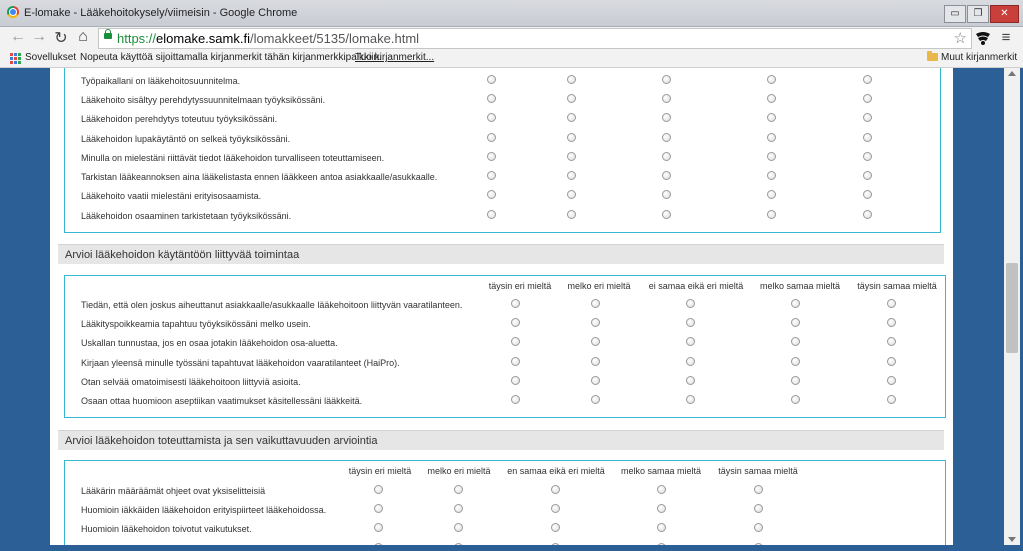 This screenshot has height=551, width=1023. Describe the element at coordinates (15, 58) in the screenshot. I see `apps-grid-icon` at that location.